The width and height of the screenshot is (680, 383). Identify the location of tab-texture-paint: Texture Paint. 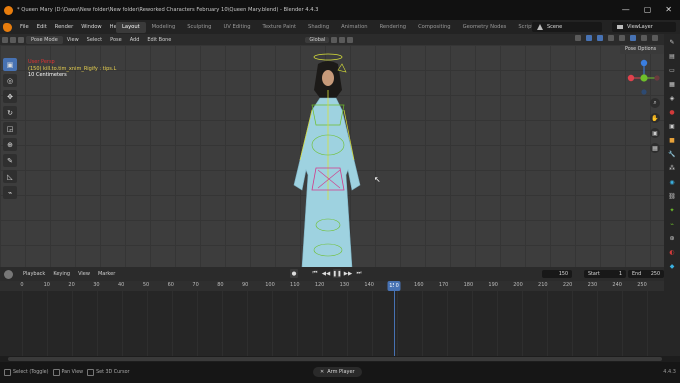
(279, 27).